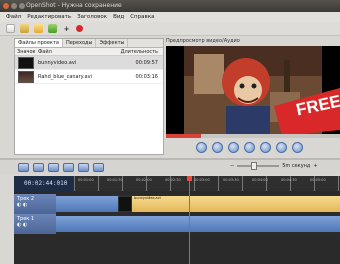 The width and height of the screenshot is (340, 264). I want to click on menu-edit: Редактировать, so click(49, 17).